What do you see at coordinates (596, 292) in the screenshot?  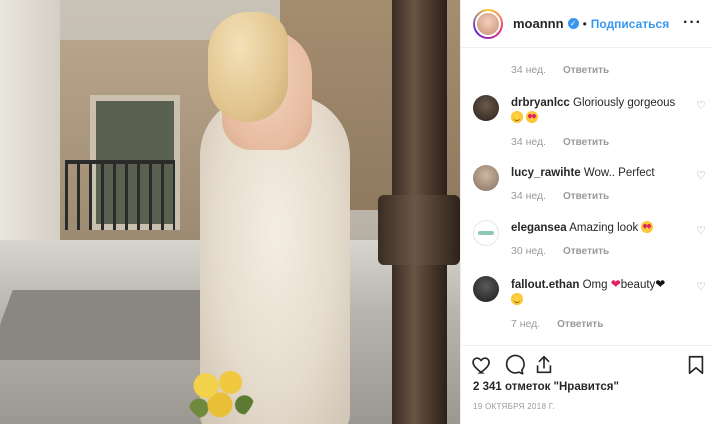 I see `comment-text: fallout.ethan Omg ❤beauty❤` at bounding box center [596, 292].